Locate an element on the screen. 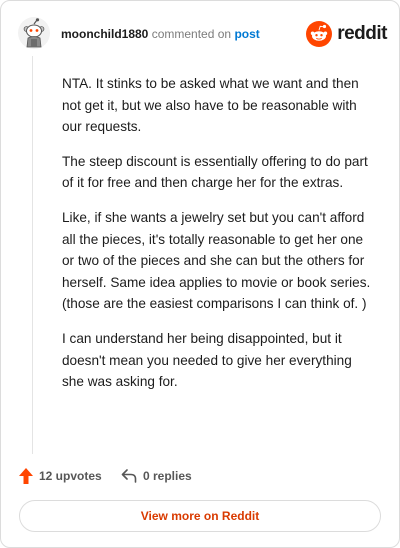 Image resolution: width=400 pixels, height=548 pixels. upvote-button: 12 upvotes is located at coordinates (60, 476).